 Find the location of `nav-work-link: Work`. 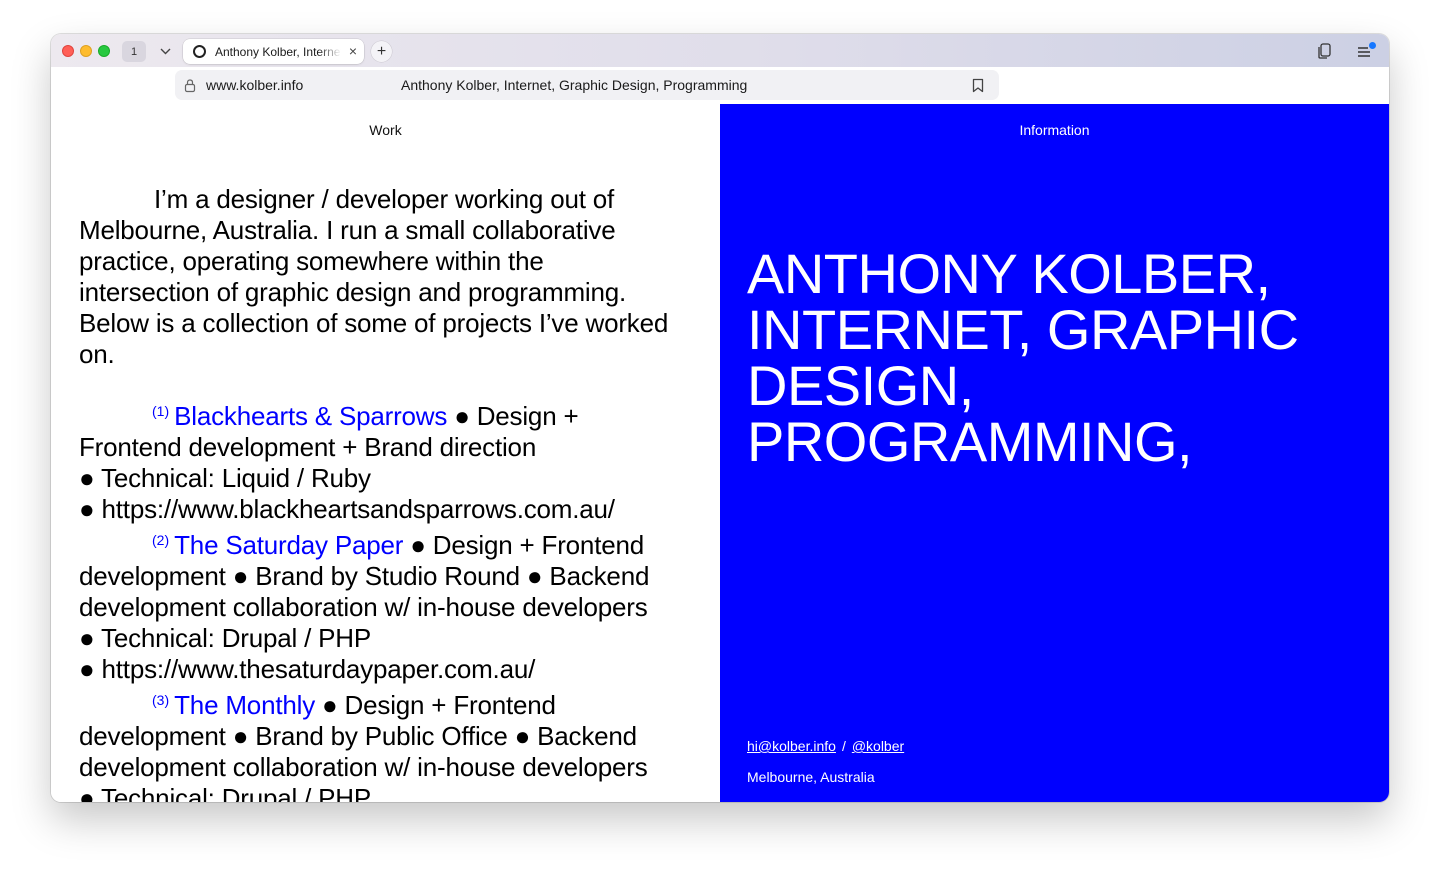

nav-work-link: Work is located at coordinates (385, 130).